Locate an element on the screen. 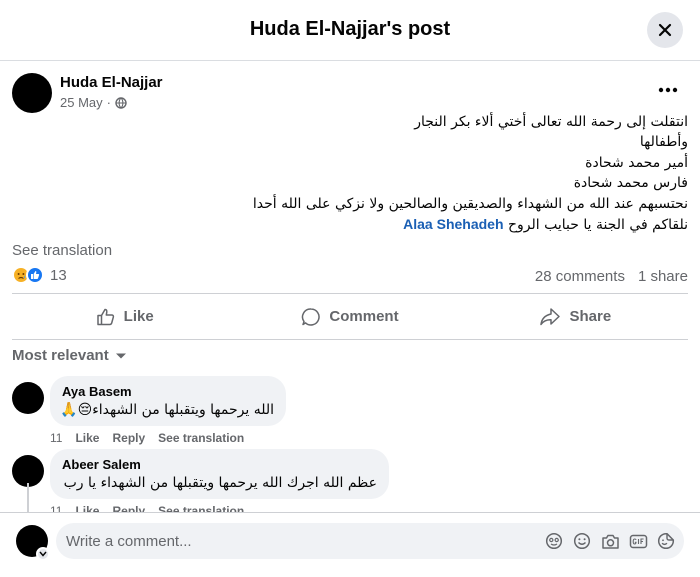 This screenshot has height=577, width=700. share-button: Share is located at coordinates (575, 316).